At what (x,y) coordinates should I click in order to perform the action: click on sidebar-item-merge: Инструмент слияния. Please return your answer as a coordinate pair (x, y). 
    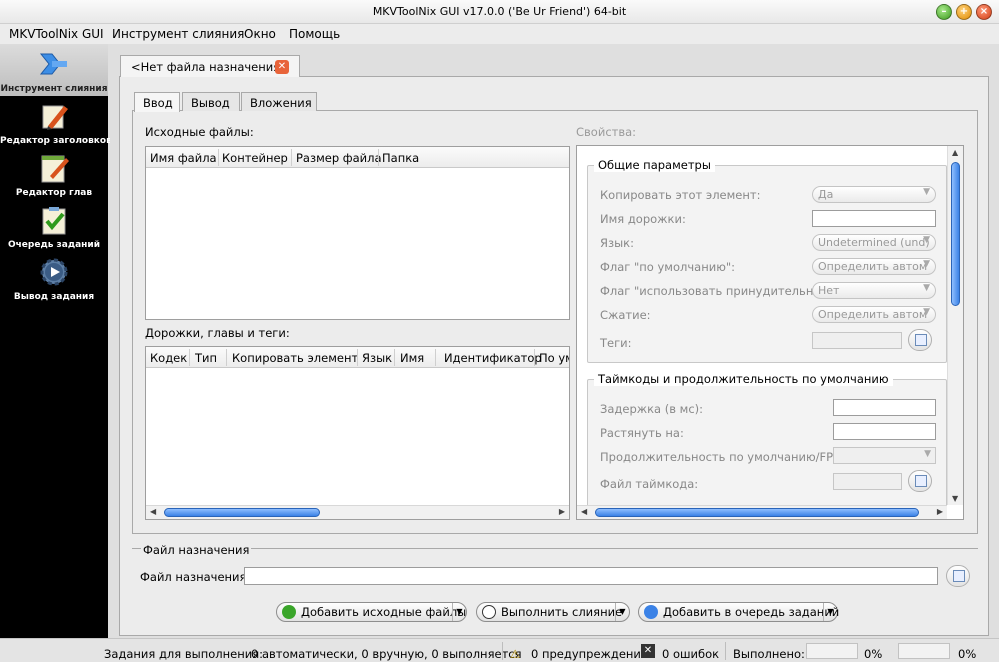
    Looking at the image, I should click on (54, 70).